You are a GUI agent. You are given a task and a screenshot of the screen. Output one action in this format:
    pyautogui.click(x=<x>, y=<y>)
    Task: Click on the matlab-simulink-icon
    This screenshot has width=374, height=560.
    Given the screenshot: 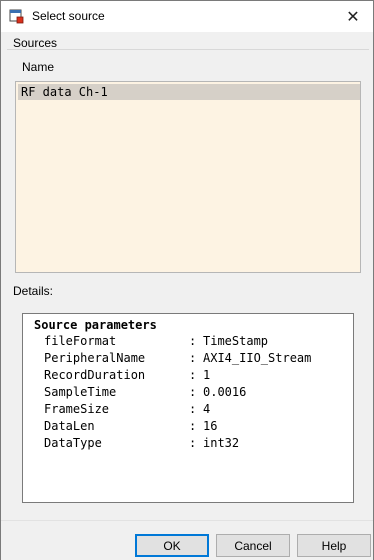 What is the action you would take?
    pyautogui.click(x=16, y=16)
    